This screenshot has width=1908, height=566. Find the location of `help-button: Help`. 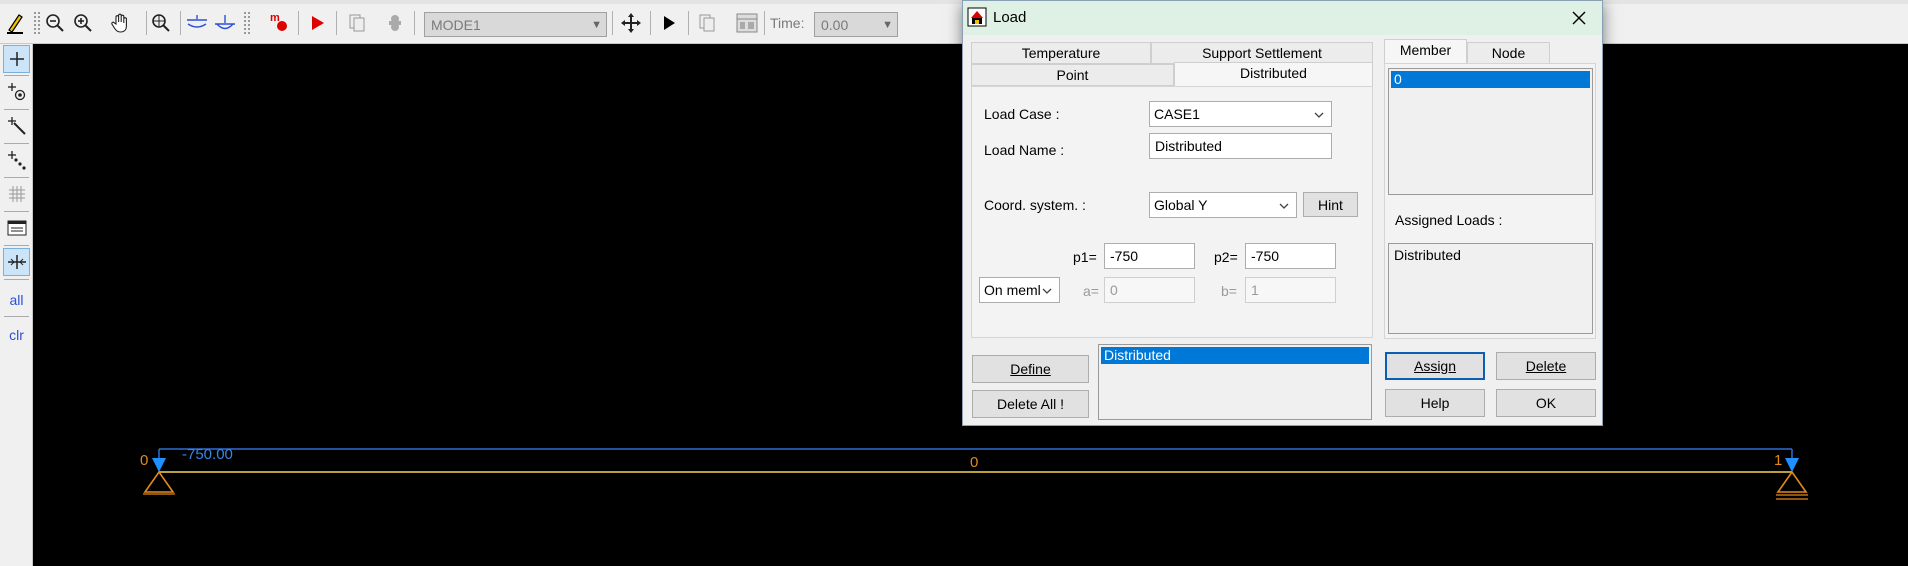

help-button: Help is located at coordinates (1435, 403).